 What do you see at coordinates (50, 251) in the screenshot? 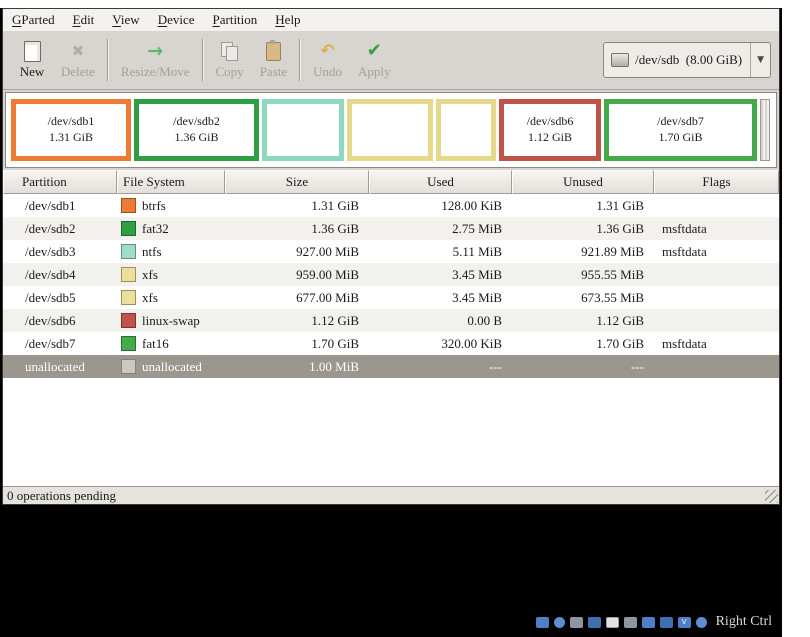
I see `partition-name: /dev/sdb3` at bounding box center [50, 251].